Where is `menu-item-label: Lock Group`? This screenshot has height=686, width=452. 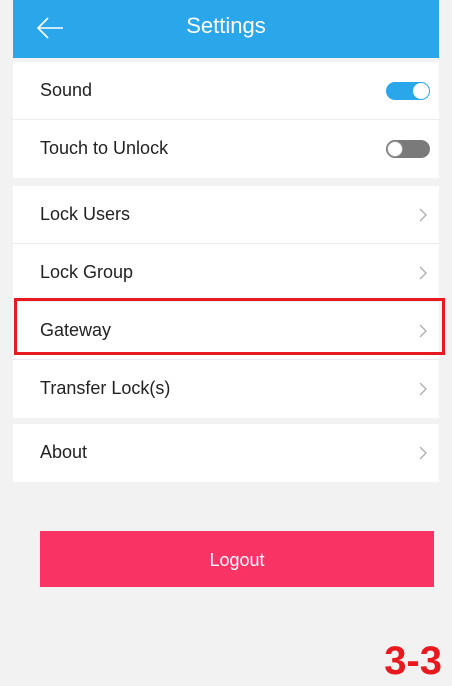
menu-item-label: Lock Group is located at coordinates (87, 272).